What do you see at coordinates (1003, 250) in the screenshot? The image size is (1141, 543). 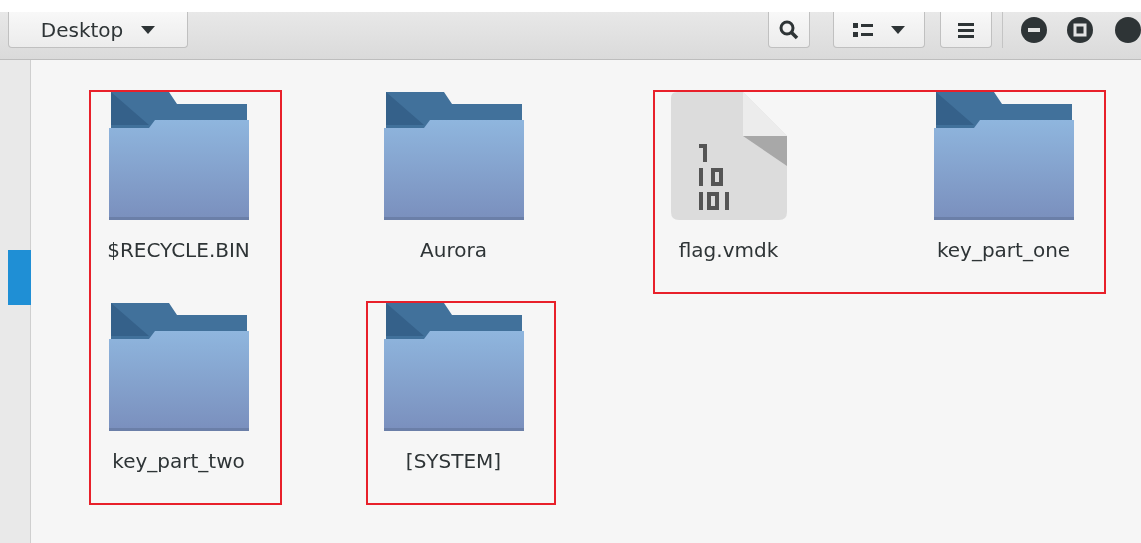 I see `file-name: key_part_one` at bounding box center [1003, 250].